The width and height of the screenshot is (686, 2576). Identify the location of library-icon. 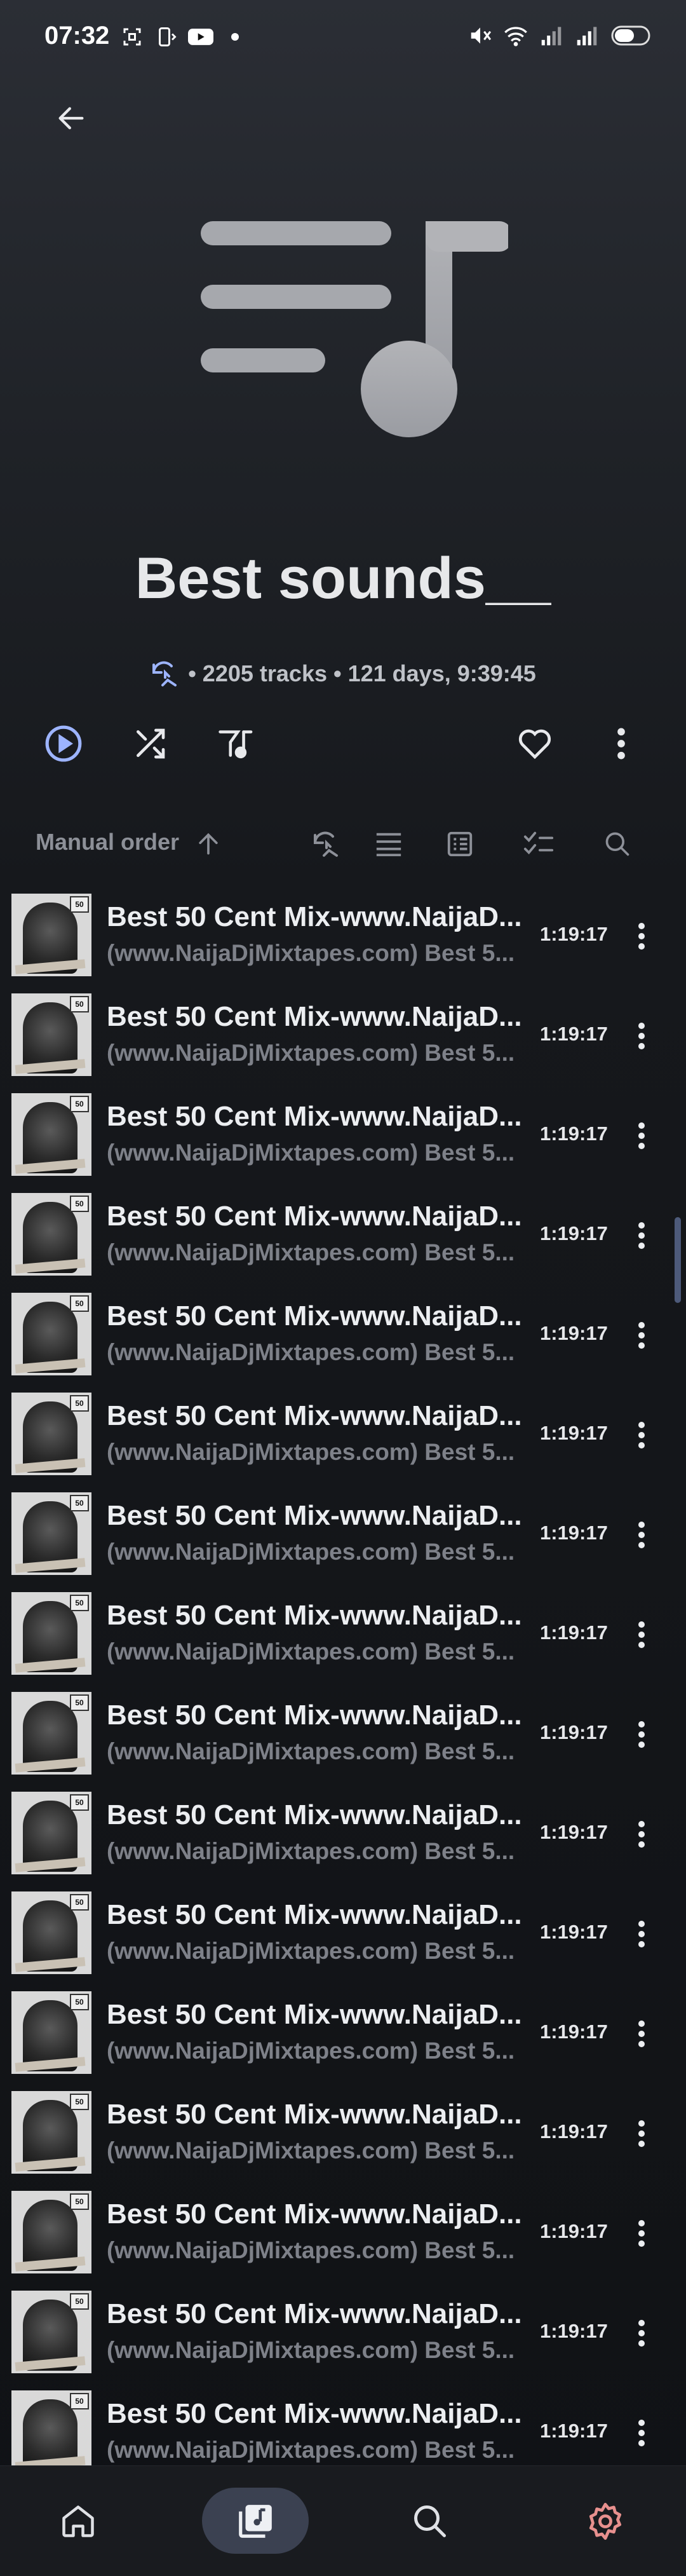
(255, 2521).